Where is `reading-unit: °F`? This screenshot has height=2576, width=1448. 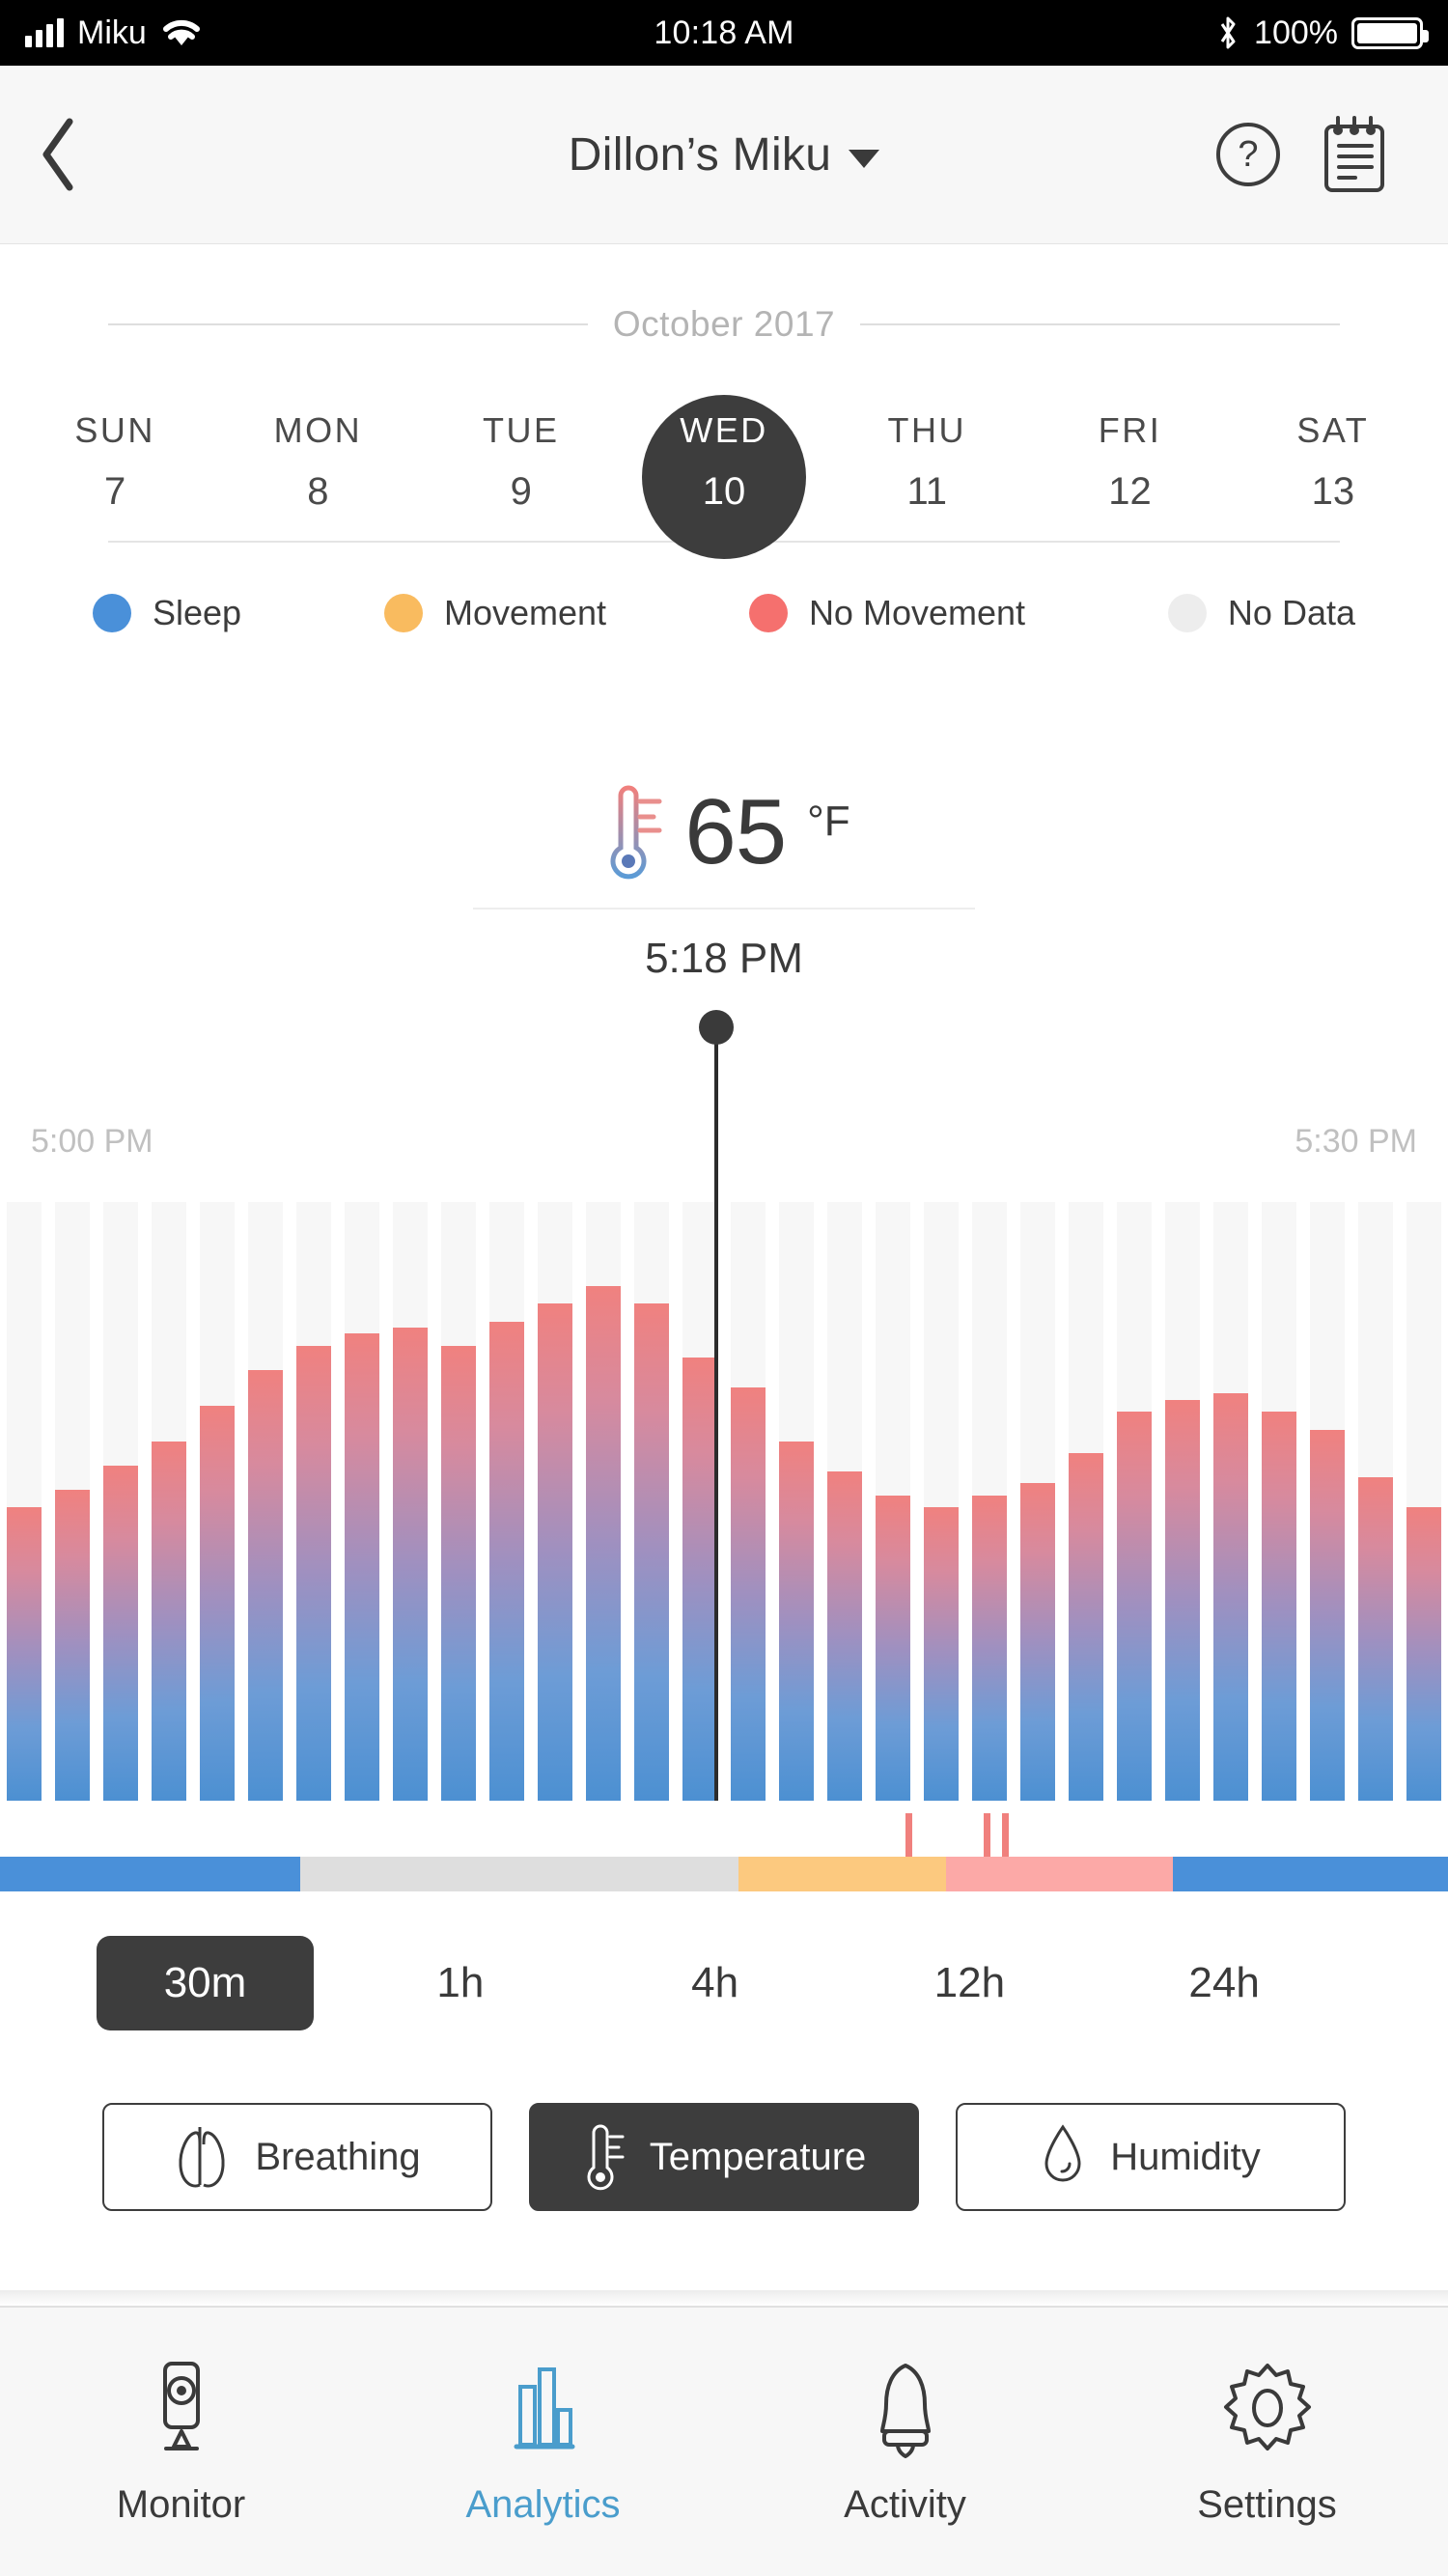 reading-unit: °F is located at coordinates (828, 822).